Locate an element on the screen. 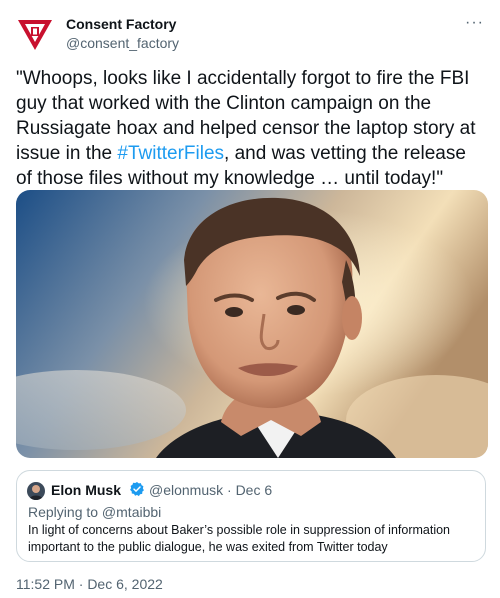 The width and height of the screenshot is (500, 598). author-name: Consent Factory is located at coordinates (121, 24).